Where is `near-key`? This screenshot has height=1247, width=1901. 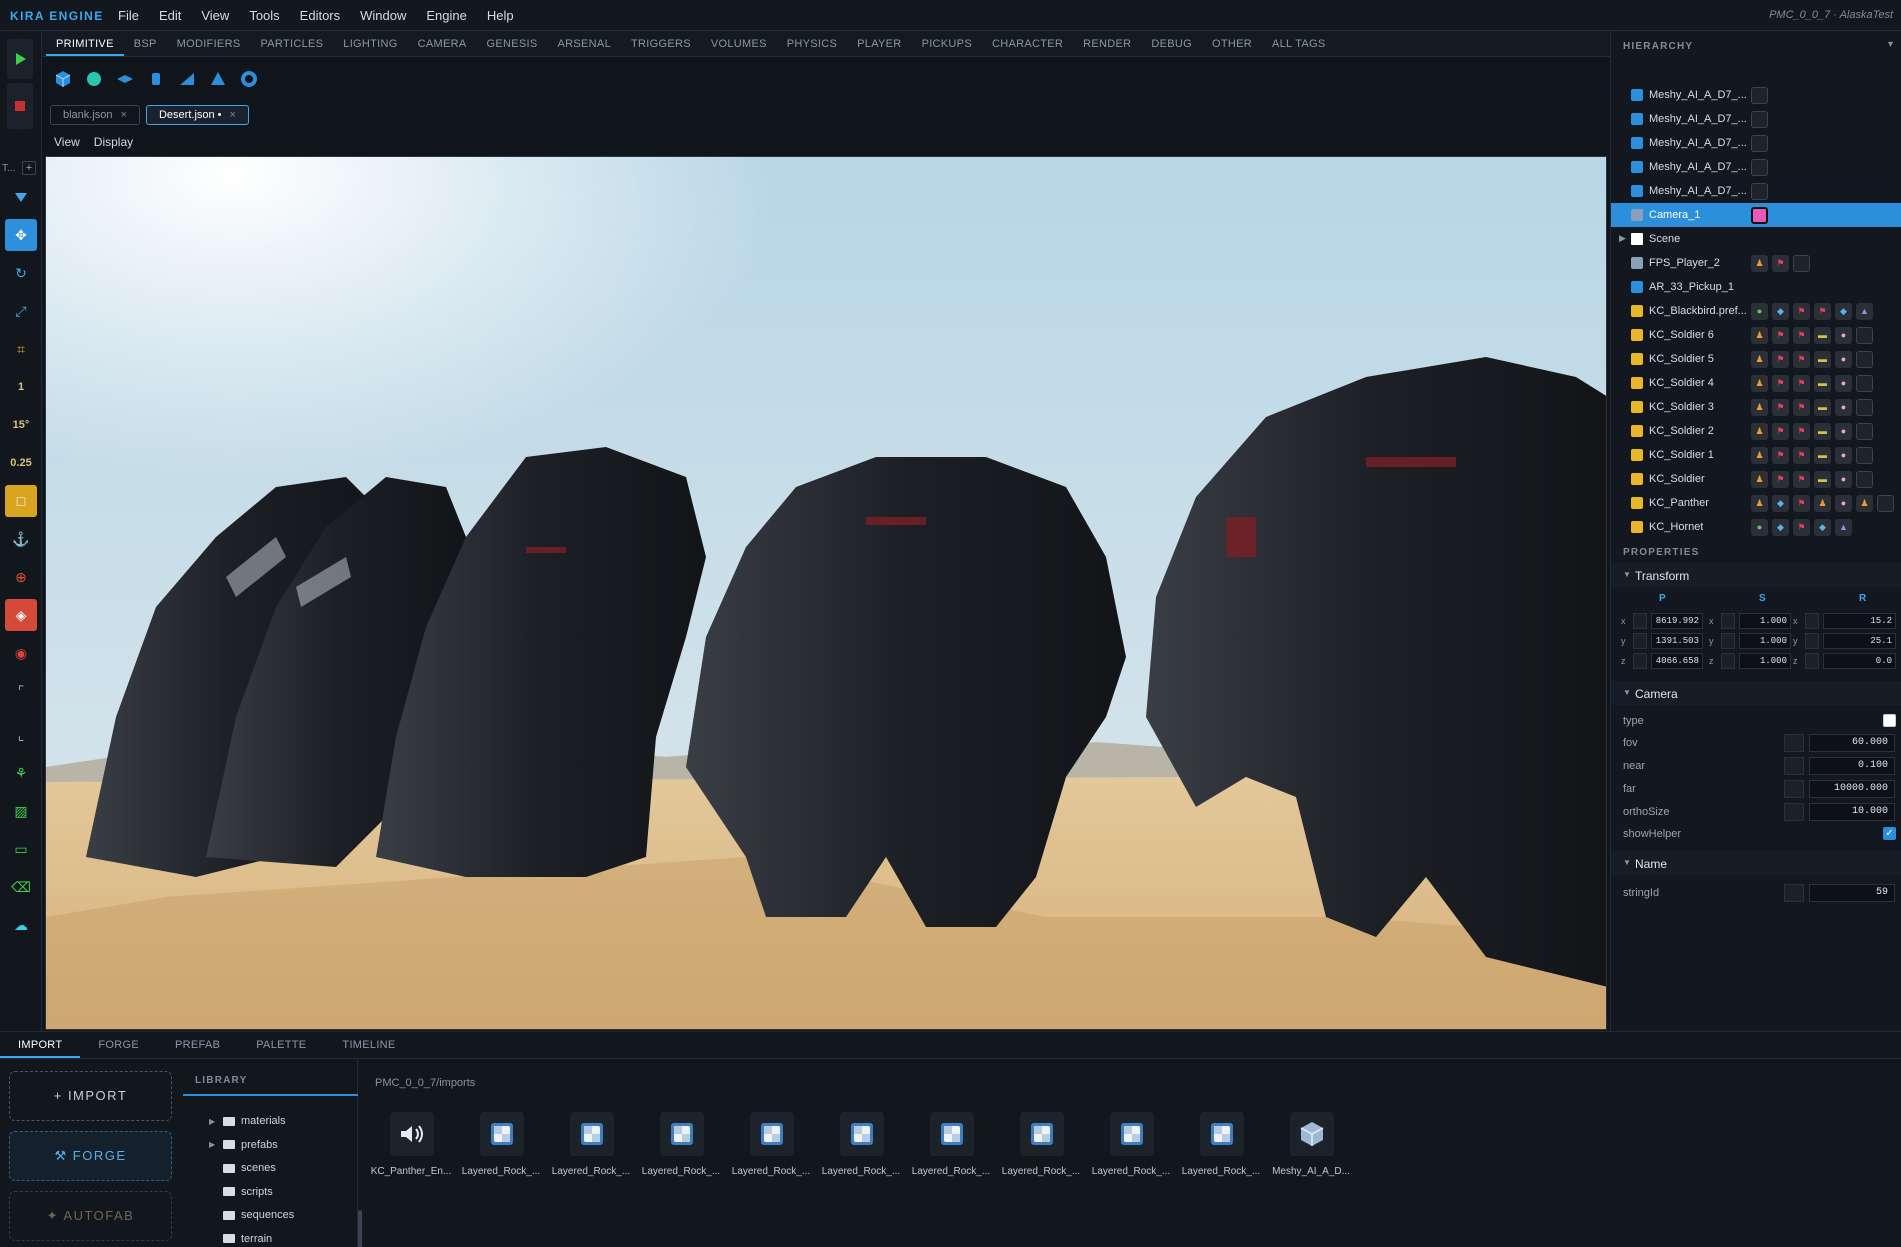
near-key is located at coordinates (1794, 766).